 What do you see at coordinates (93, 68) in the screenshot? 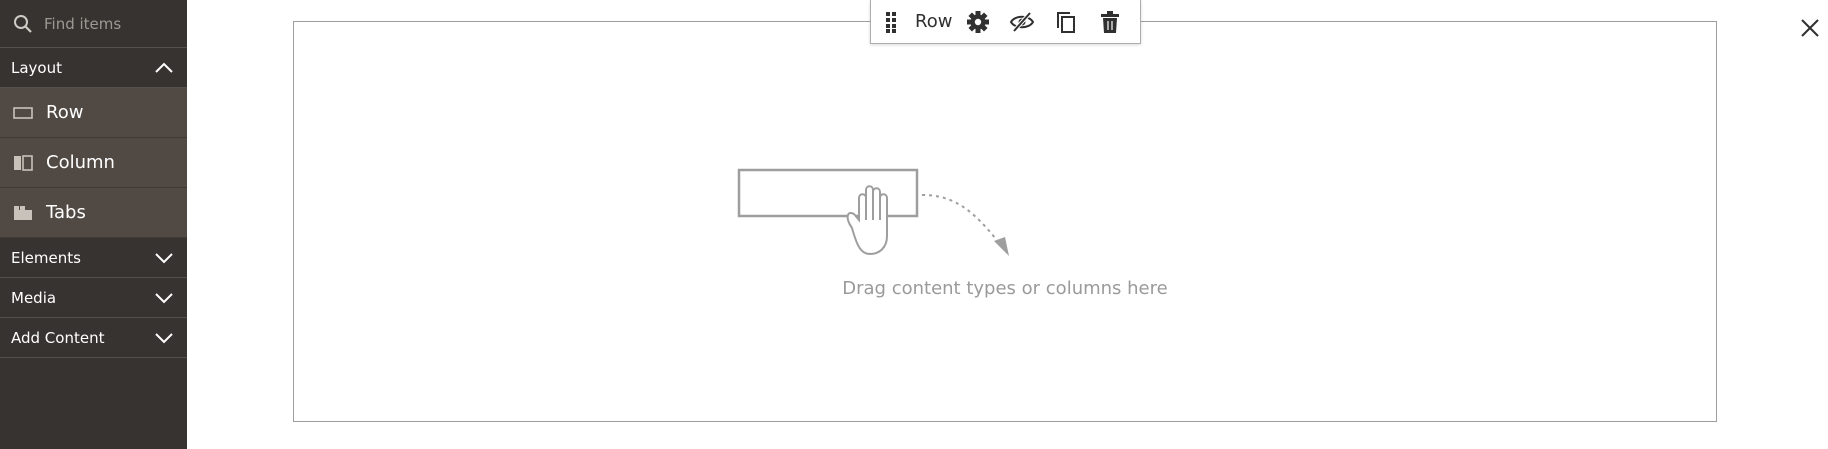
I see `section-layout: Layout` at bounding box center [93, 68].